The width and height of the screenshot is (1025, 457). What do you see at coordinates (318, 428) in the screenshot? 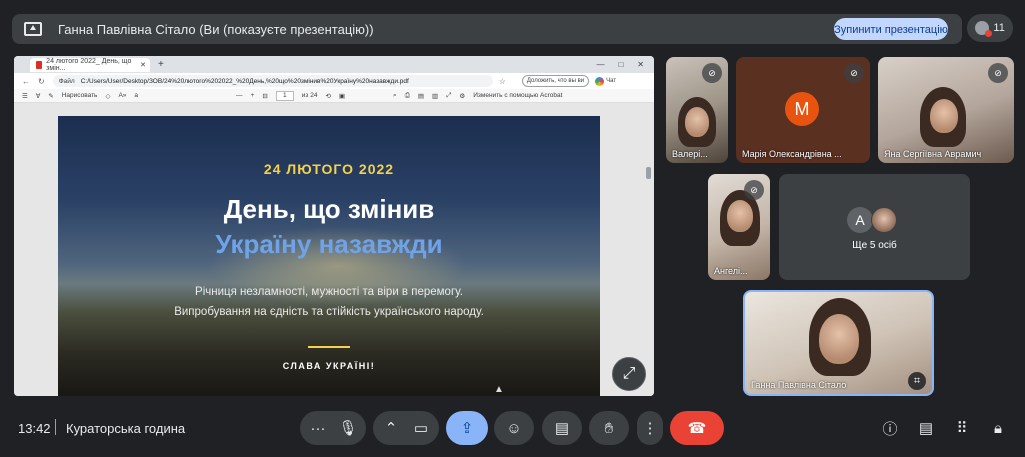
I see `audio-options-icon: ···` at bounding box center [318, 428].